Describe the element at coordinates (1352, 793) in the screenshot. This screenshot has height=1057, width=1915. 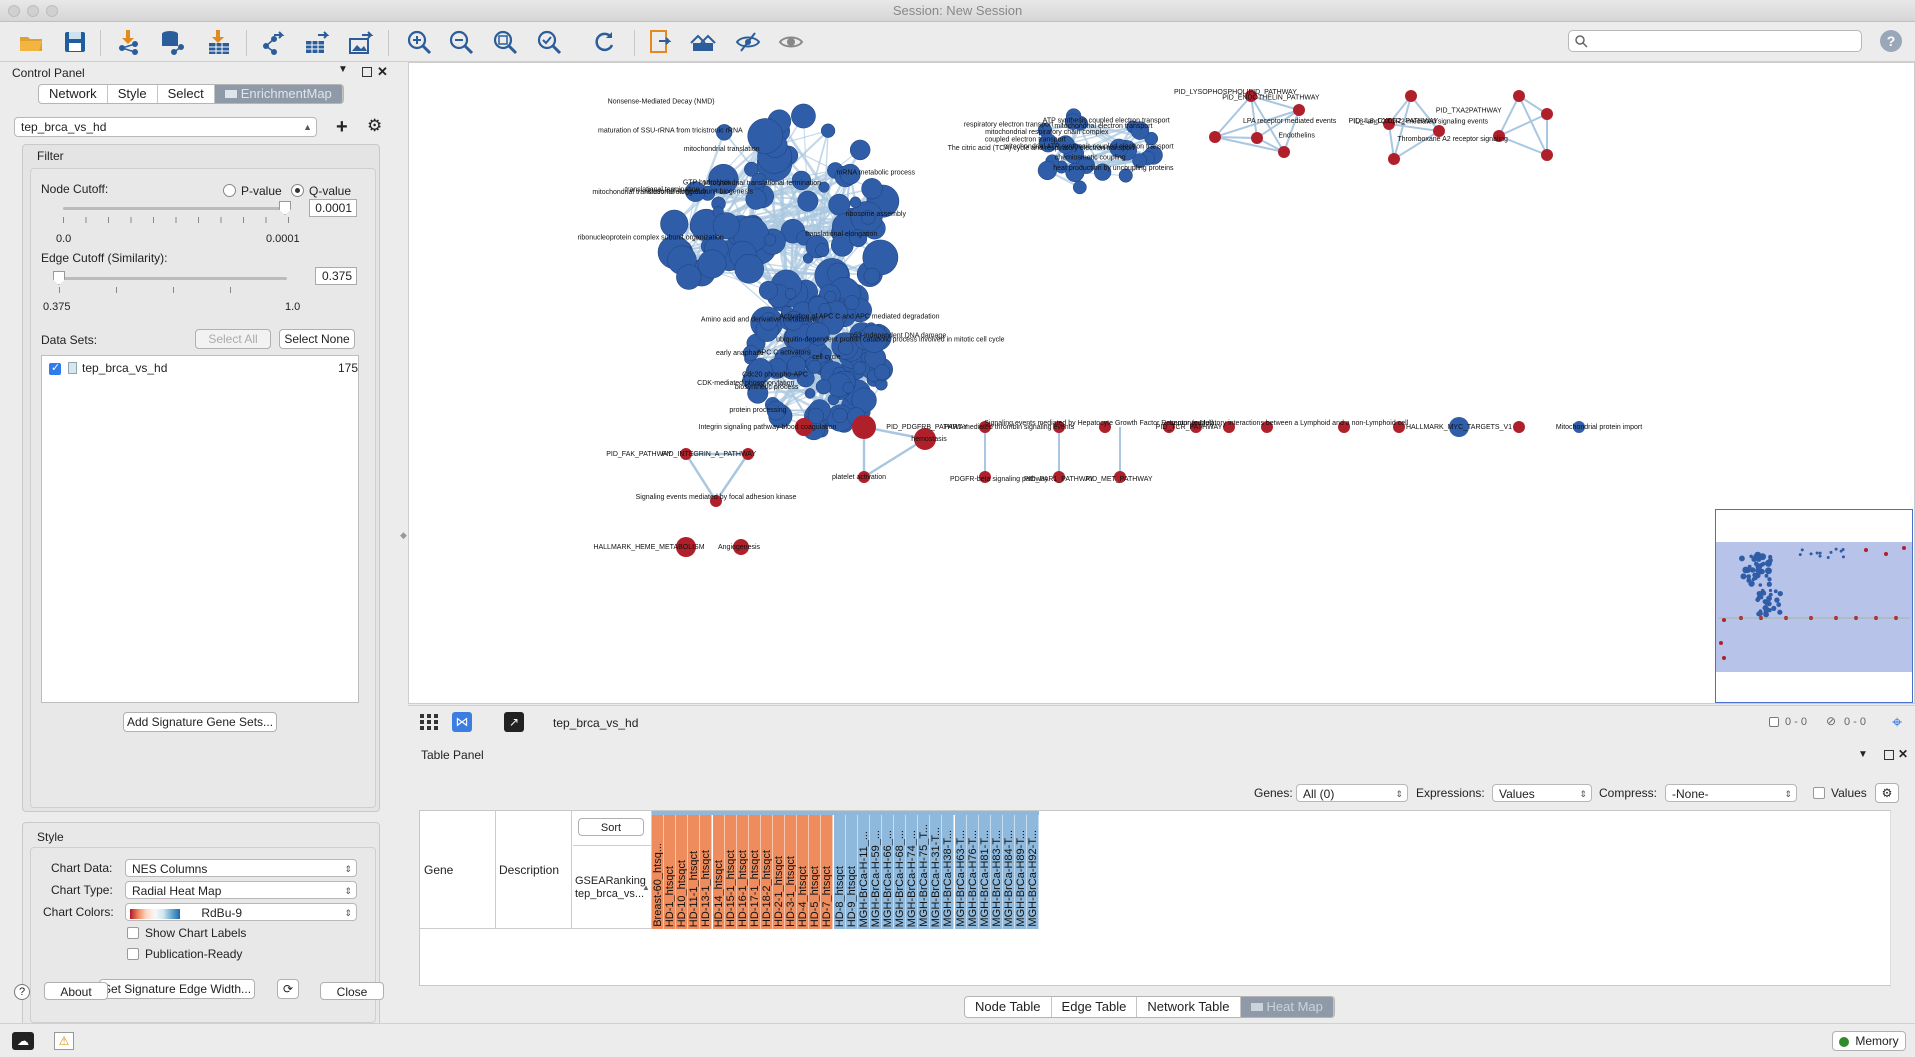
I see `genes-select: All (0) ⇕` at that location.